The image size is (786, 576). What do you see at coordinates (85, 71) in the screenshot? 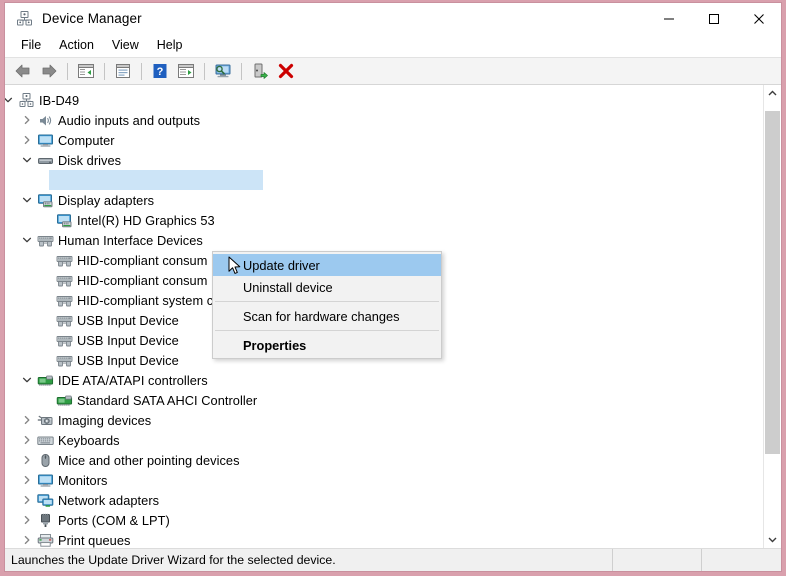
I see `show-hide-console-tree-icon` at bounding box center [85, 71].